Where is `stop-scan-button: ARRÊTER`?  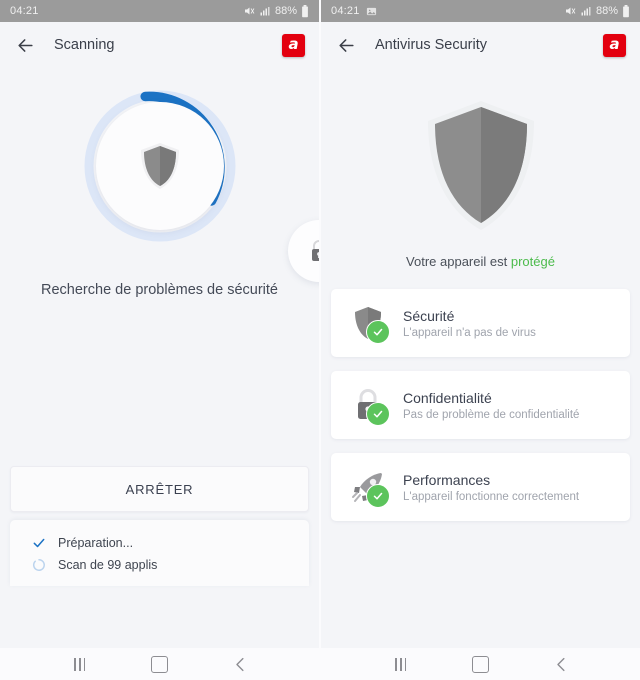 stop-scan-button: ARRÊTER is located at coordinates (159, 489).